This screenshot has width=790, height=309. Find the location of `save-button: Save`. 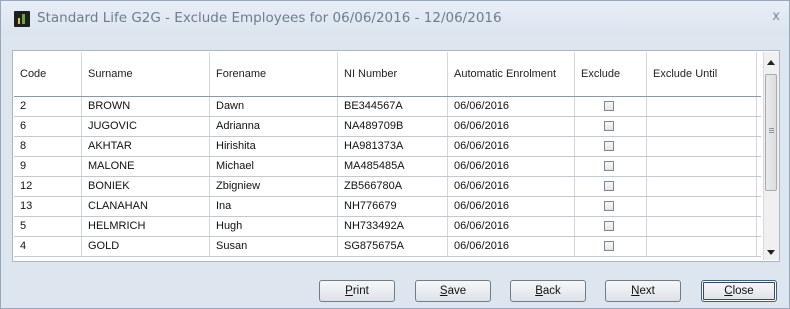

save-button: Save is located at coordinates (453, 291).